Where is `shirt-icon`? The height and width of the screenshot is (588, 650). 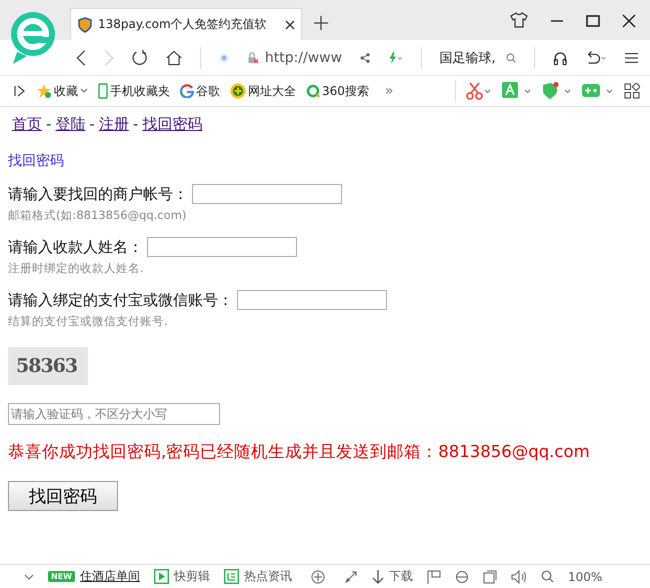 shirt-icon is located at coordinates (519, 20).